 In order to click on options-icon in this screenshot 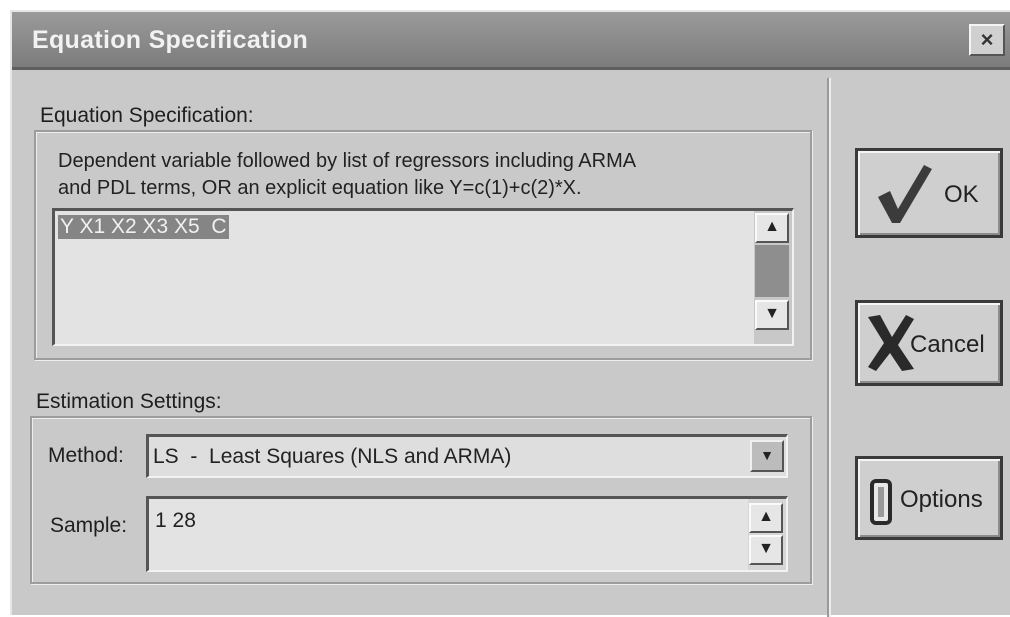, I will do `click(883, 505)`.